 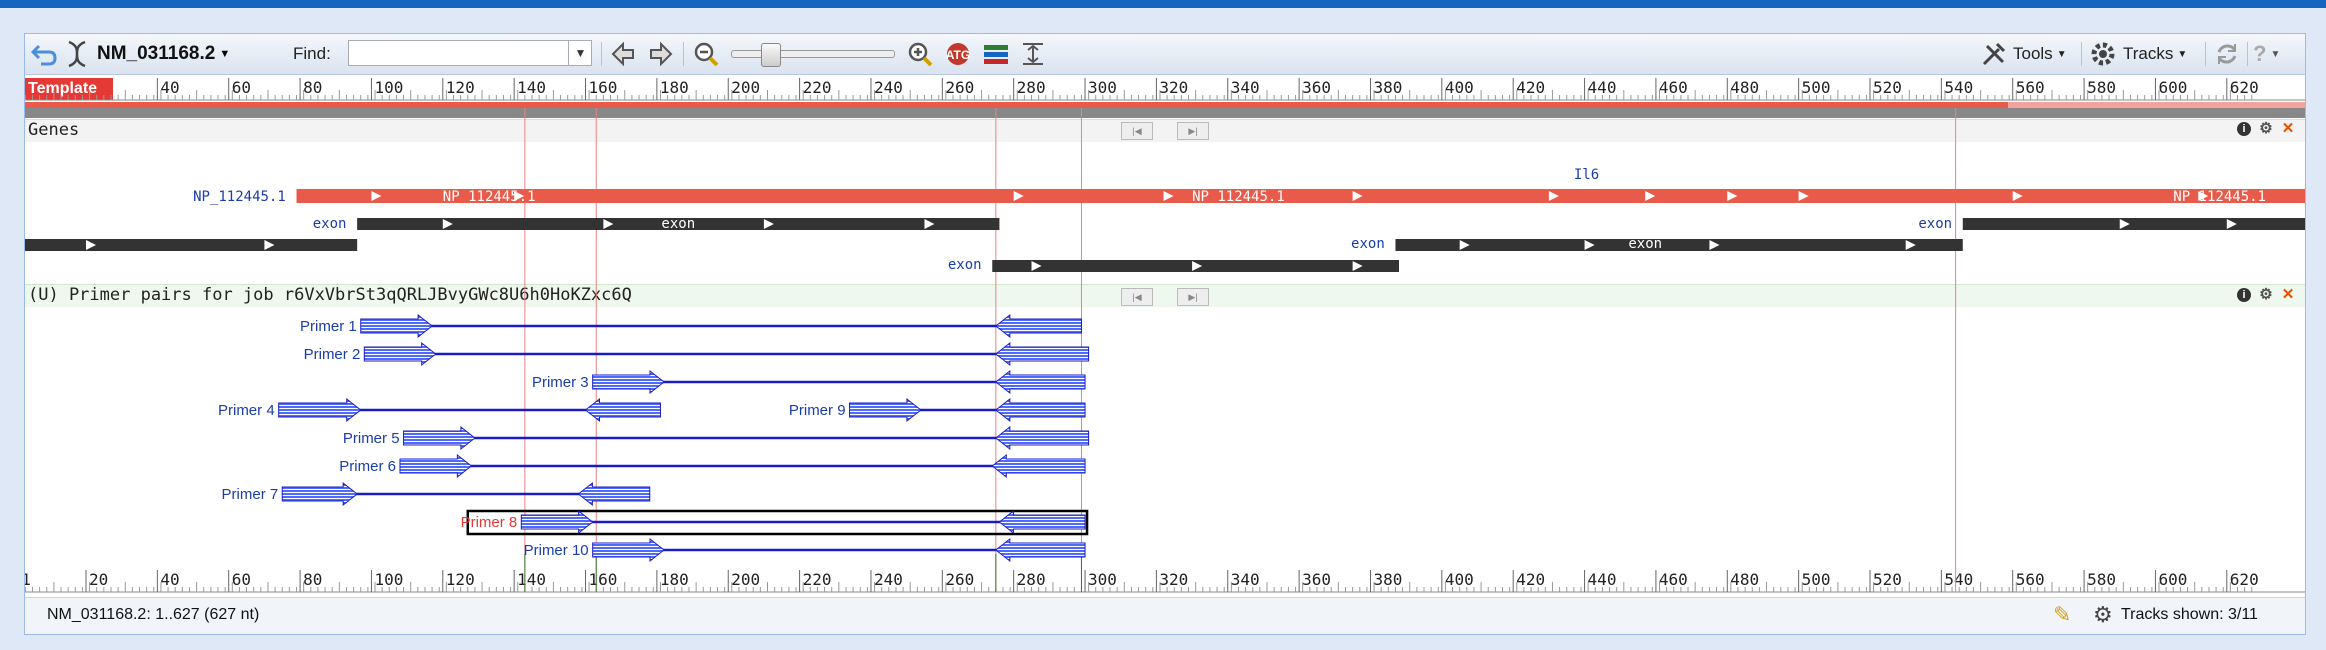 What do you see at coordinates (460, 87) in the screenshot?
I see `ruler-label: 120` at bounding box center [460, 87].